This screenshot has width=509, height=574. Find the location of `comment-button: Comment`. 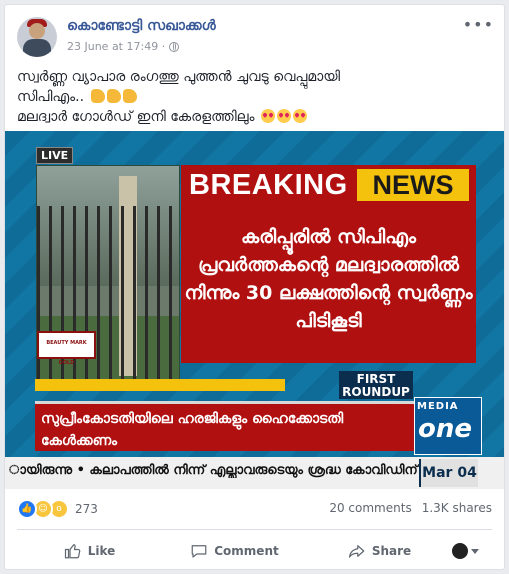

comment-button: Comment is located at coordinates (234, 551).